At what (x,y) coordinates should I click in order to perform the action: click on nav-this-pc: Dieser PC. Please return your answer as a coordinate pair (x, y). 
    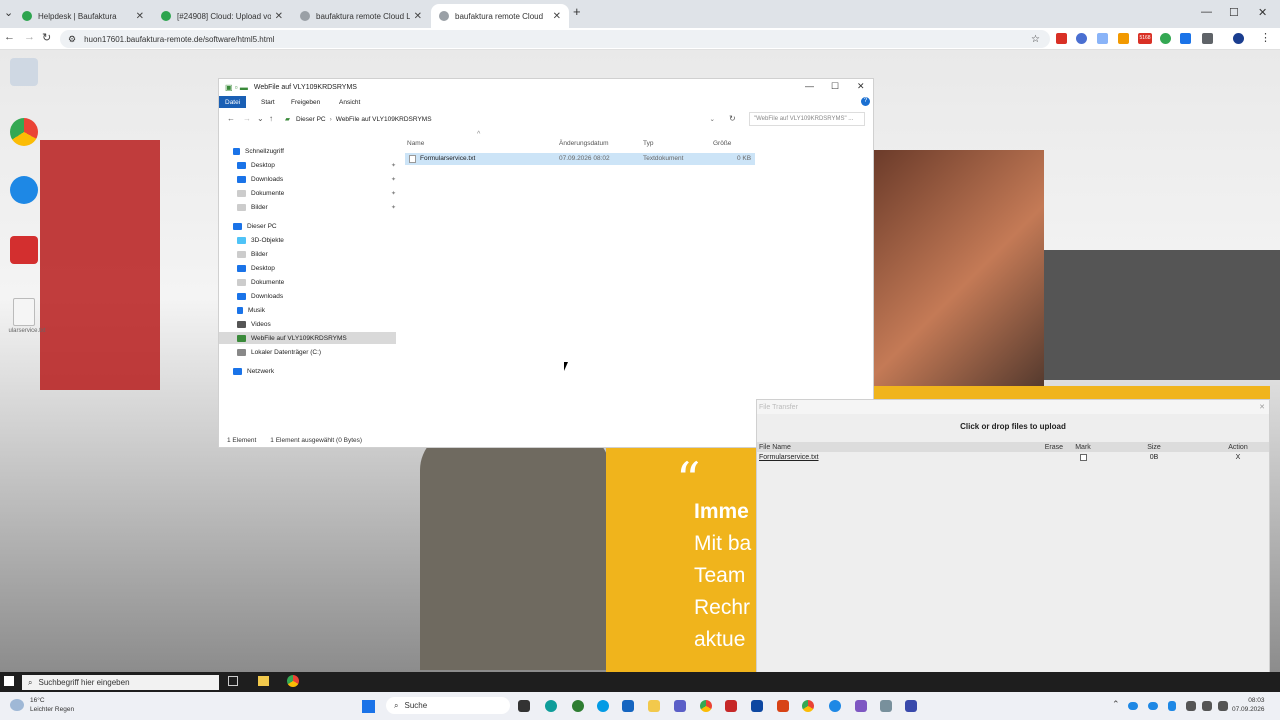
    Looking at the image, I should click on (255, 226).